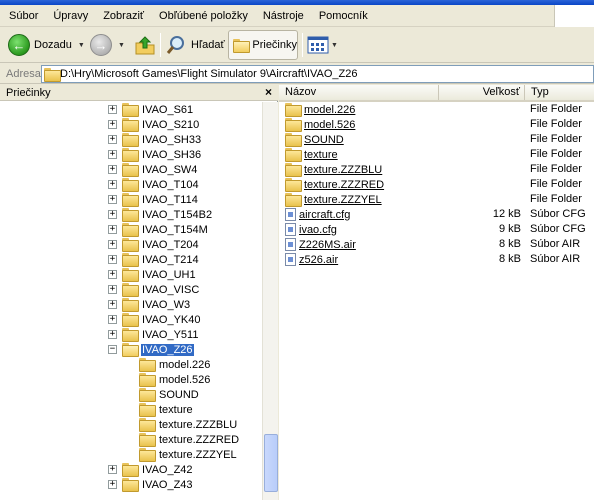  What do you see at coordinates (153, 199) in the screenshot?
I see `tree-item: + IVAO_T114` at bounding box center [153, 199].